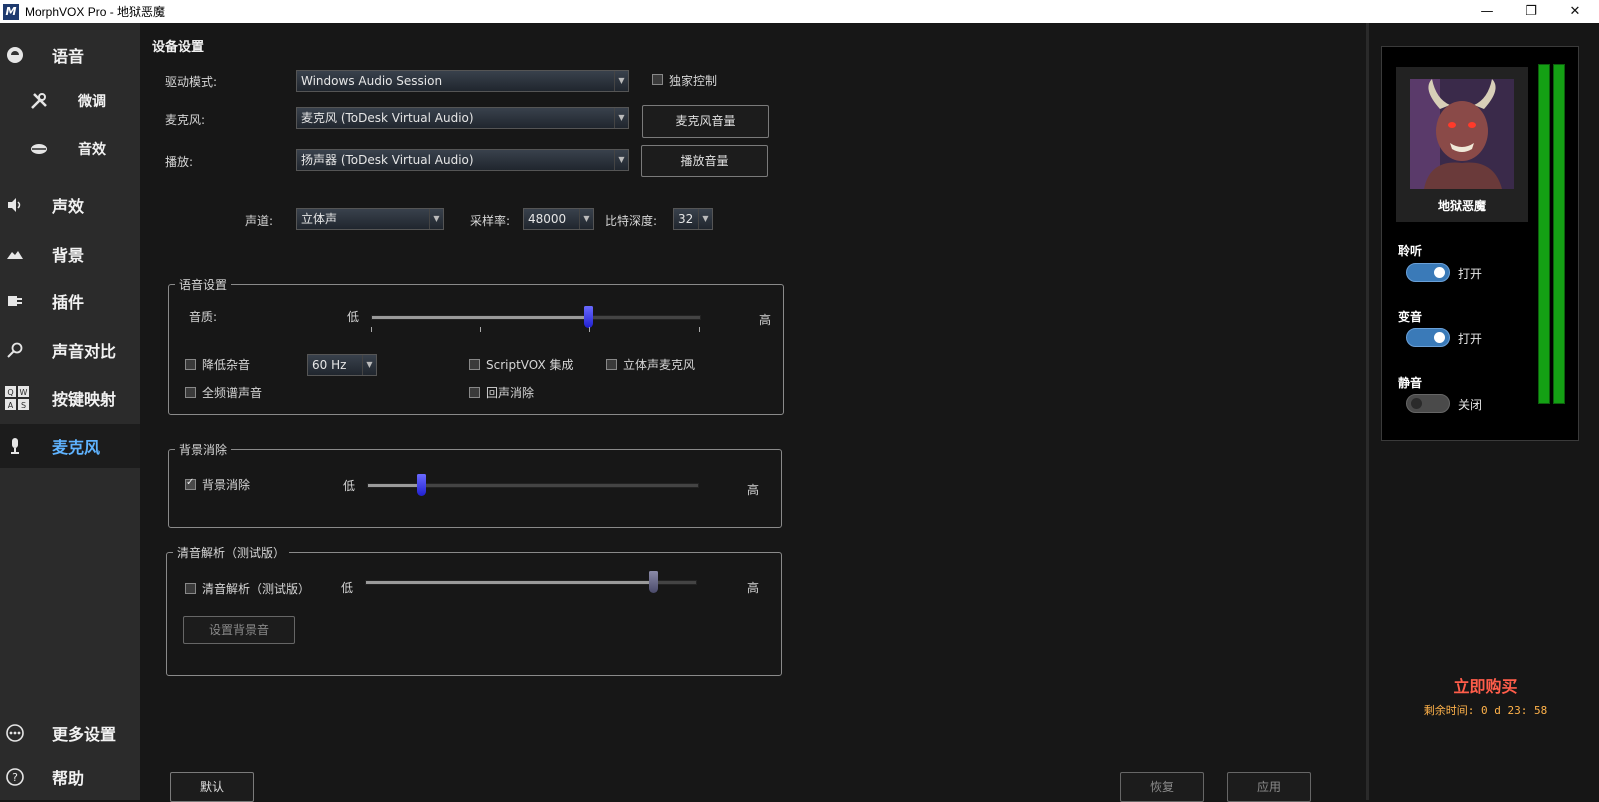  I want to click on playback-volume-button: 播放音量, so click(704, 161).